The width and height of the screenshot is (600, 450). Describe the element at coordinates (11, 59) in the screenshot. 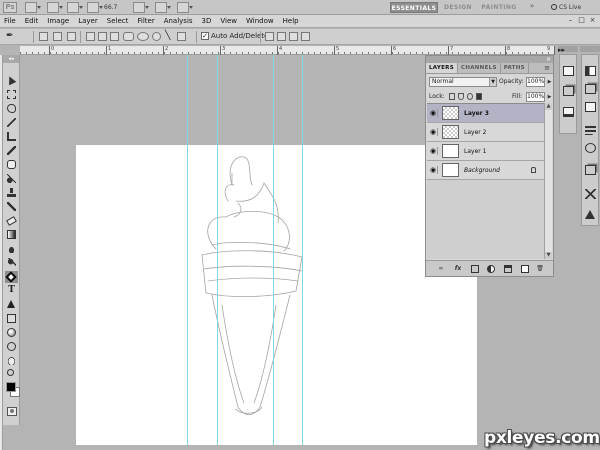

I see `tools-panel-collapse: ◂◂` at that location.